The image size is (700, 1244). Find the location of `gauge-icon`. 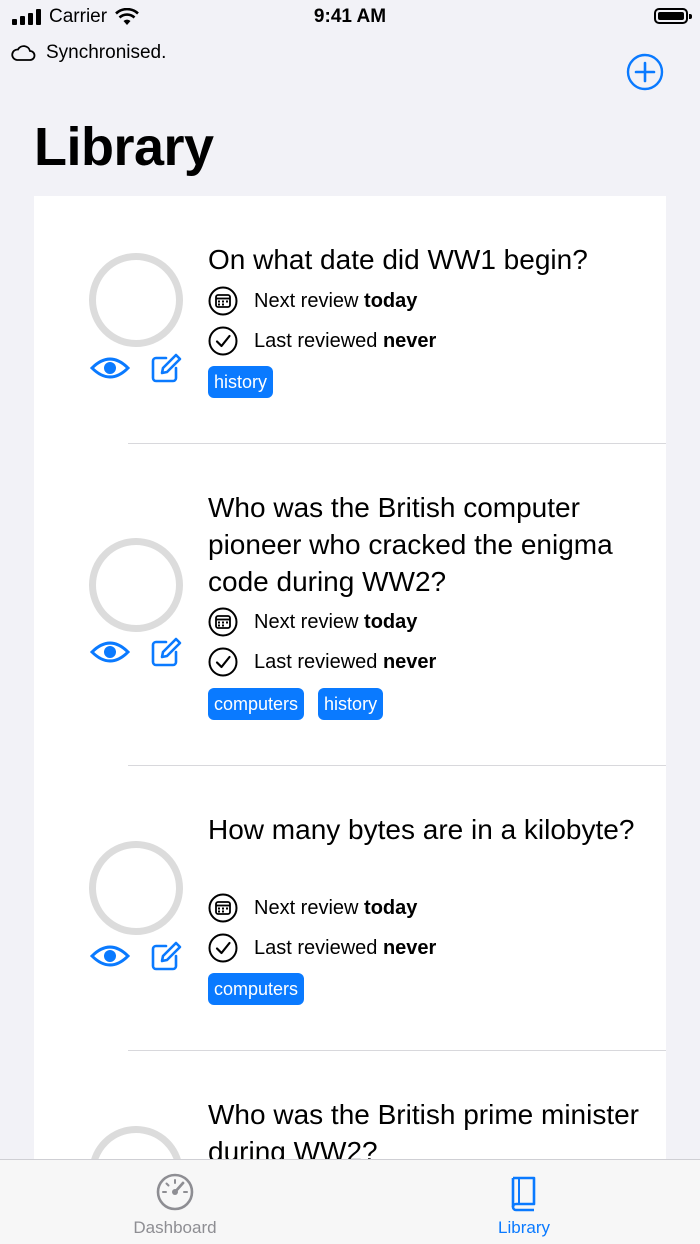

gauge-icon is located at coordinates (175, 1192).